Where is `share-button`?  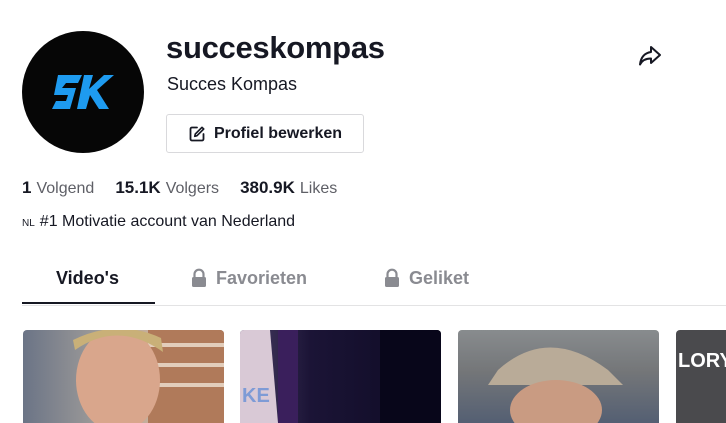 share-button is located at coordinates (650, 56).